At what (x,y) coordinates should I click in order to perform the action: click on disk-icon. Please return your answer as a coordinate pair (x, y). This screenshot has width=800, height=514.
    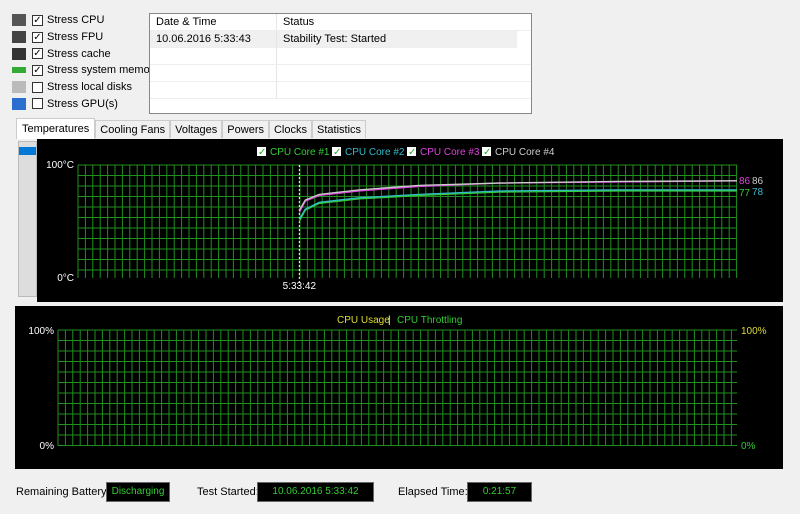
    Looking at the image, I should click on (19, 87).